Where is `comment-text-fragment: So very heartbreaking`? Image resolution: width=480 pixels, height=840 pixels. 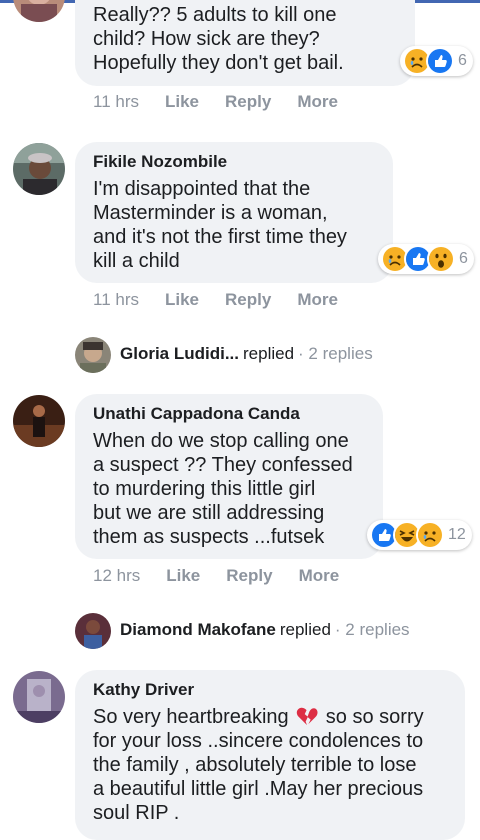 comment-text-fragment: So very heartbreaking is located at coordinates (191, 717).